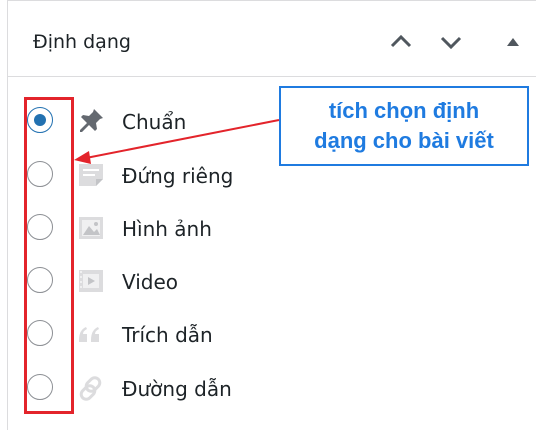  What do you see at coordinates (154, 122) in the screenshot?
I see `format-label: Chuẩn` at bounding box center [154, 122].